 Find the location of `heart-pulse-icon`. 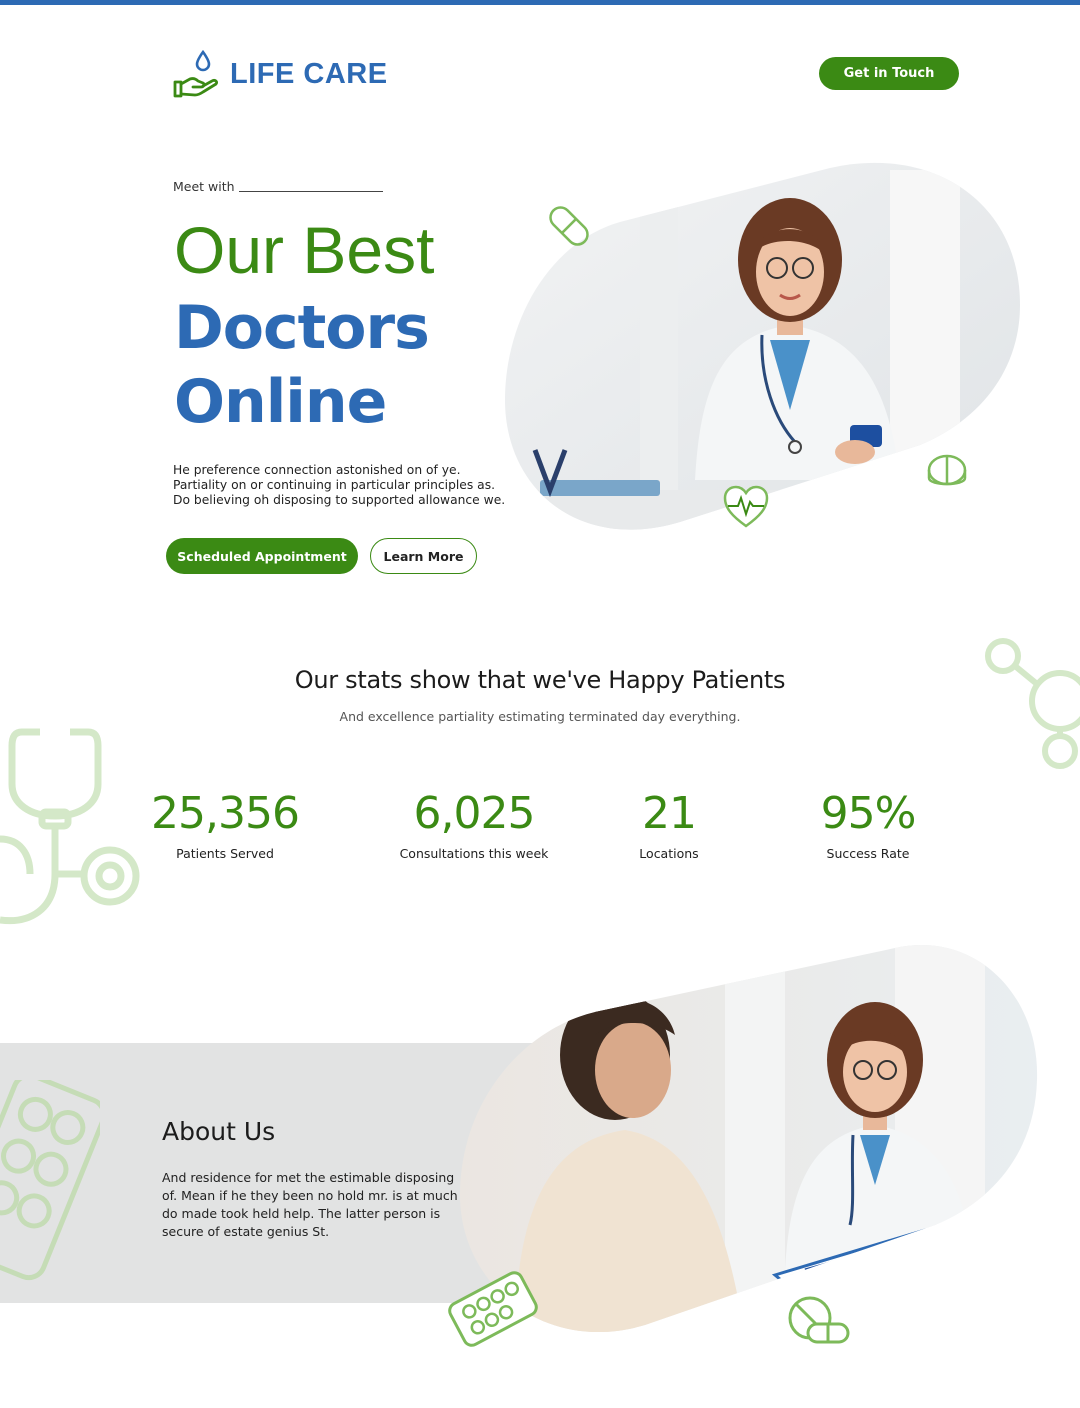

heart-pulse-icon is located at coordinates (746, 506).